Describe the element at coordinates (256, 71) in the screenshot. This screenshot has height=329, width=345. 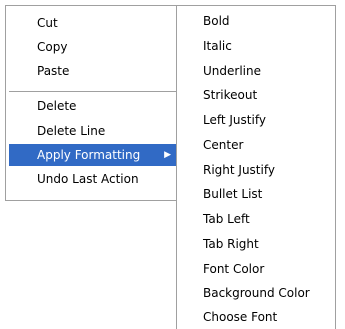
I see `submenu-item-underline: Underline` at that location.